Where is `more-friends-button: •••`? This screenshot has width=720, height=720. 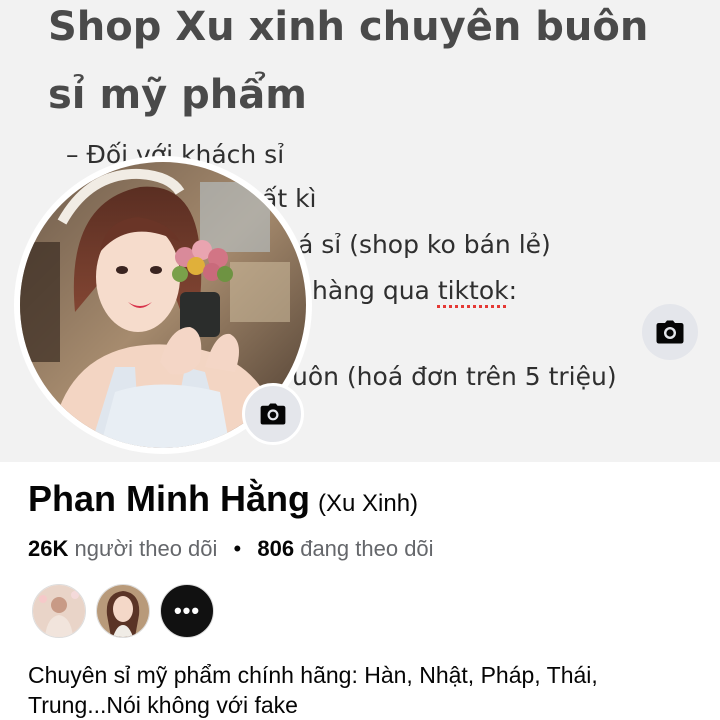 more-friends-button: ••• is located at coordinates (187, 611).